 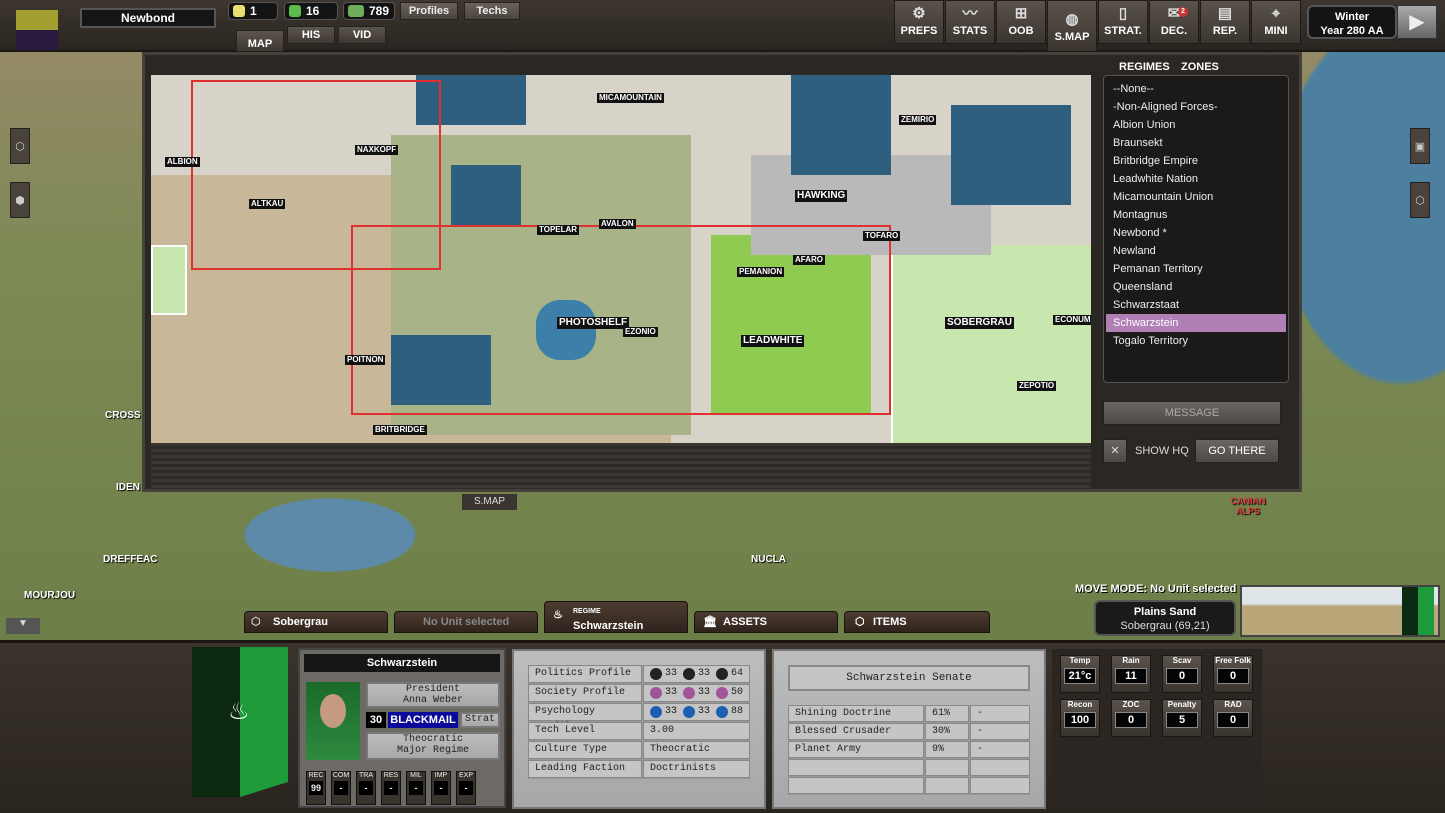 What do you see at coordinates (316, 622) in the screenshot?
I see `hex-tab: ⬡ Sobergrau` at bounding box center [316, 622].